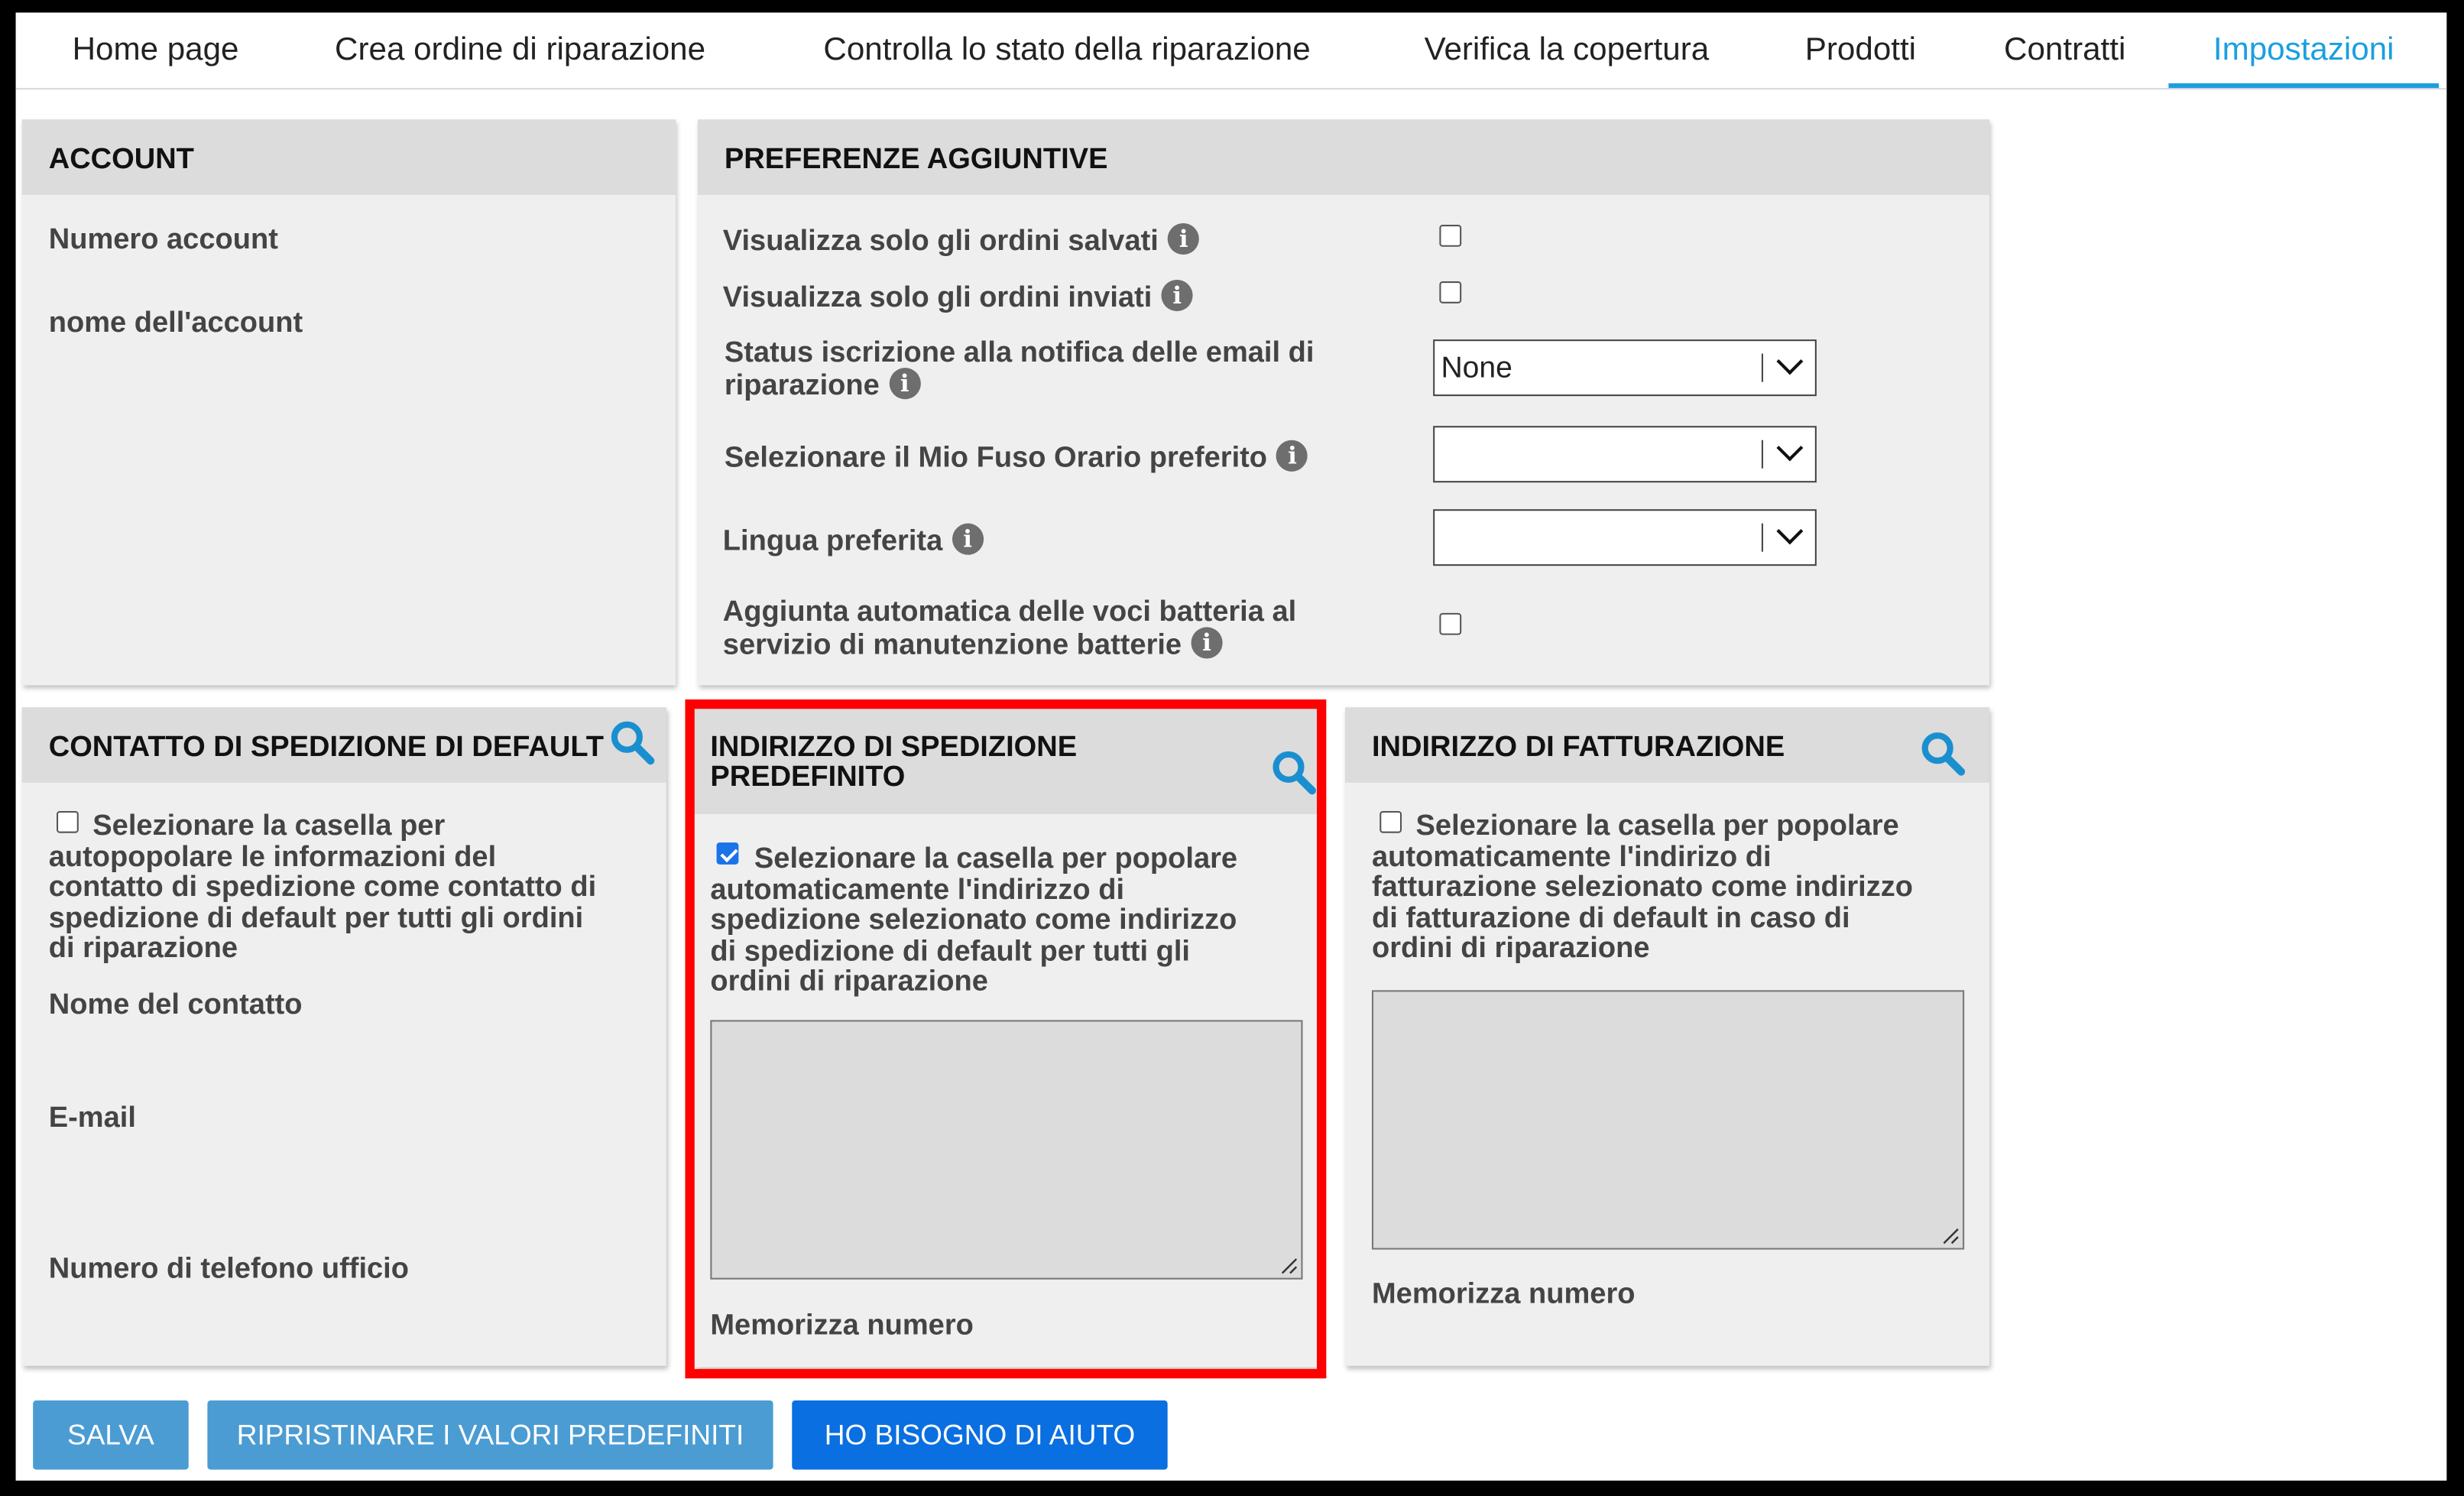 Image resolution: width=2464 pixels, height=1496 pixels. What do you see at coordinates (808, 776) in the screenshot?
I see `shipping-address-title-line2: PREDEFINITO` at bounding box center [808, 776].